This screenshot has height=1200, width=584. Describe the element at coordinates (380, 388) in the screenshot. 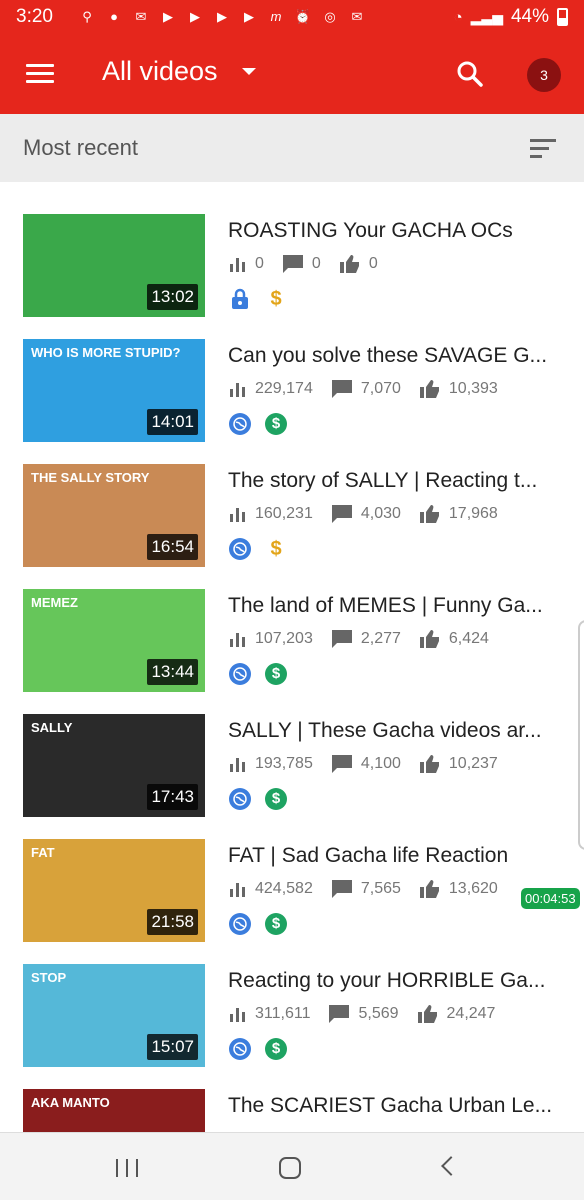

I see `comments-count: 7,070` at that location.